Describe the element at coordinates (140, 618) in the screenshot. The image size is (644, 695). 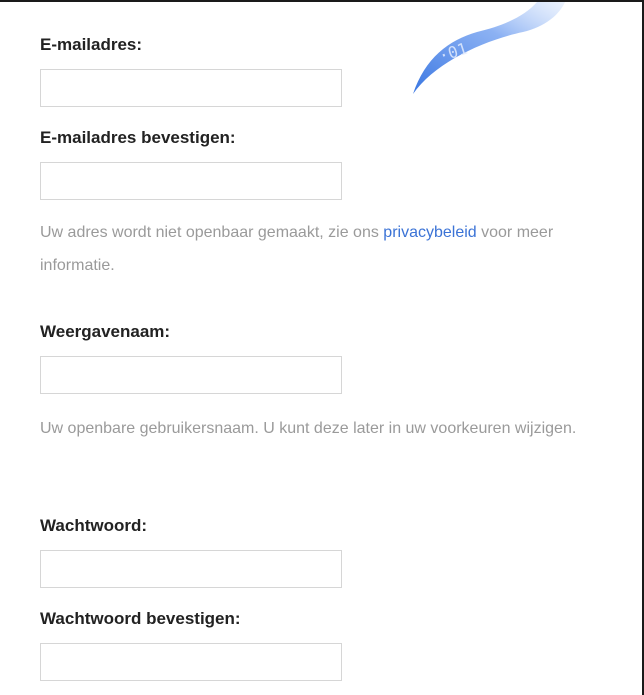
I see `password-confirm-label: Wachtwoord bevestigen:` at that location.